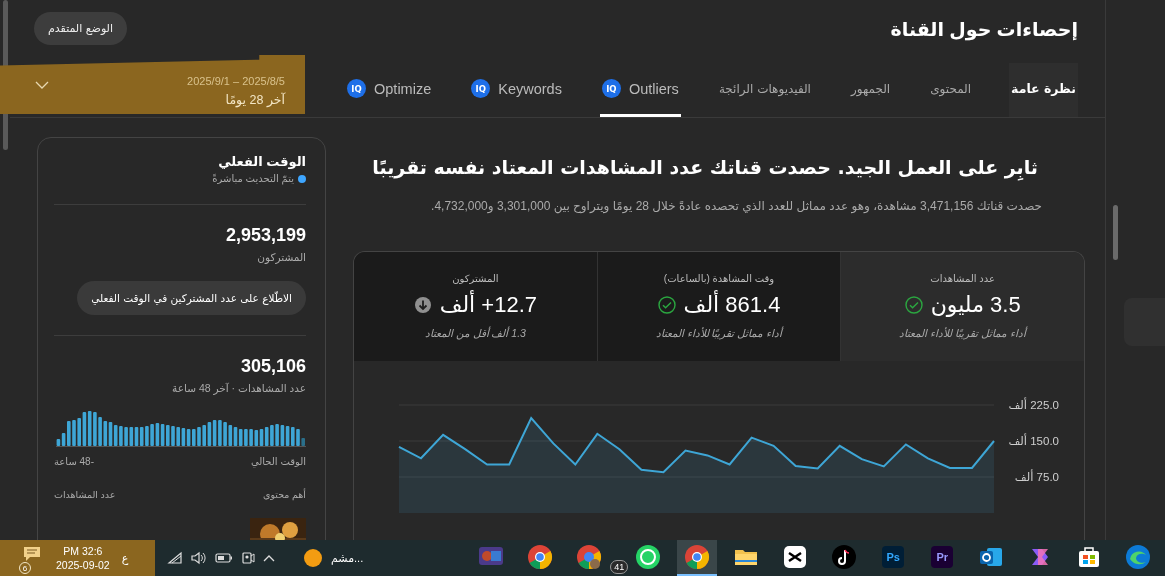 This screenshot has height=576, width=1165. I want to click on chevron-down-icon, so click(42, 84).